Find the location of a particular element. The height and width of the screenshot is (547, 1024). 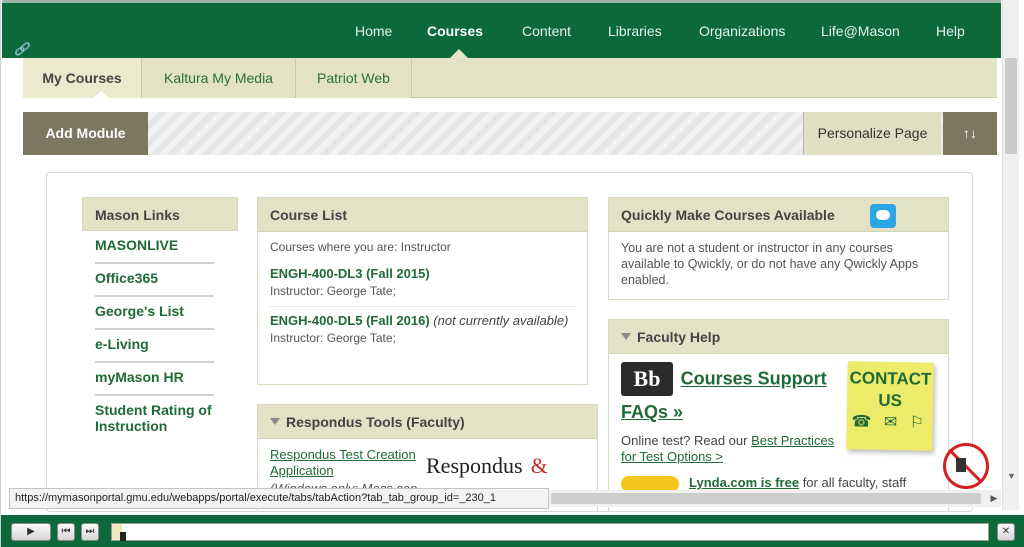

link-e-living: e-Living is located at coordinates (154, 346).